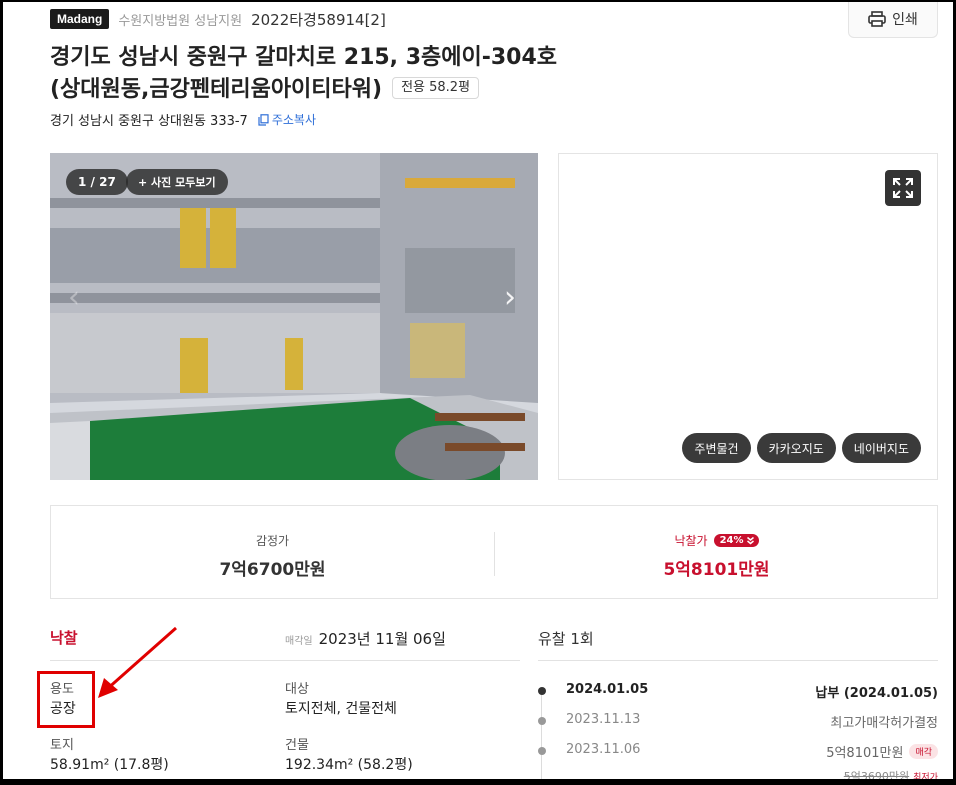 This screenshot has width=956, height=785. Describe the element at coordinates (796, 448) in the screenshot. I see `kakao-map-button: 카카오지도` at that location.